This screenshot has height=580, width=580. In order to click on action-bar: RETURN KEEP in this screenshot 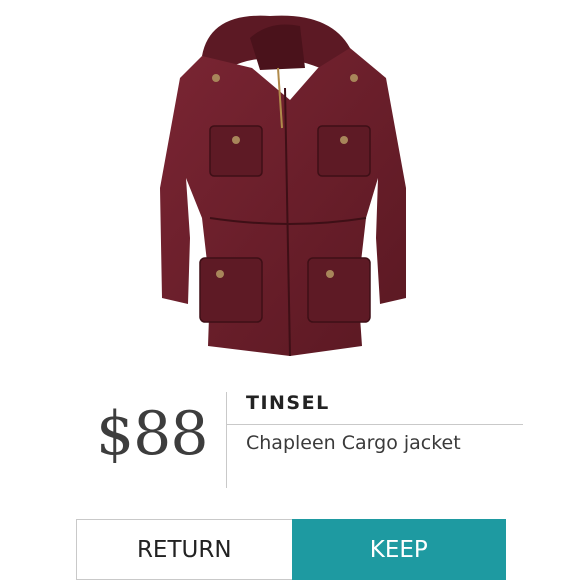, I will do `click(291, 549)`.